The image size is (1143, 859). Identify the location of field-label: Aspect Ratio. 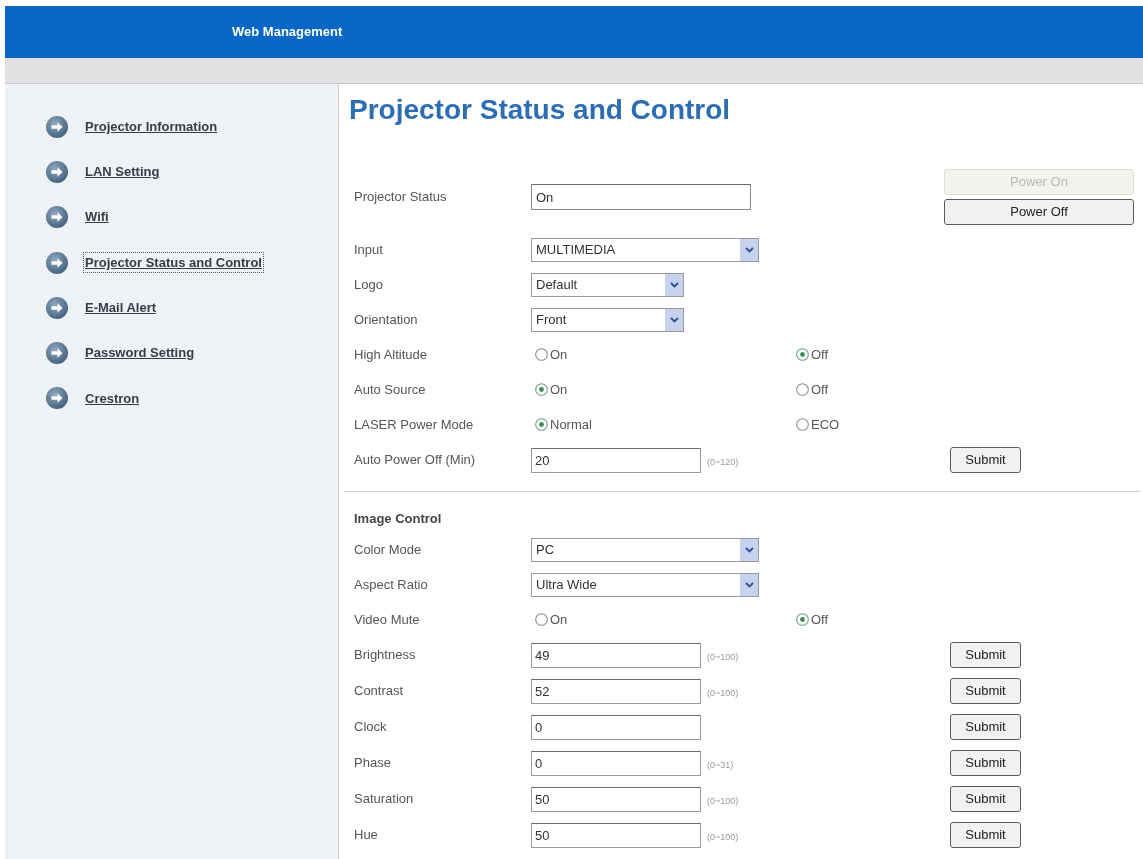
(391, 584).